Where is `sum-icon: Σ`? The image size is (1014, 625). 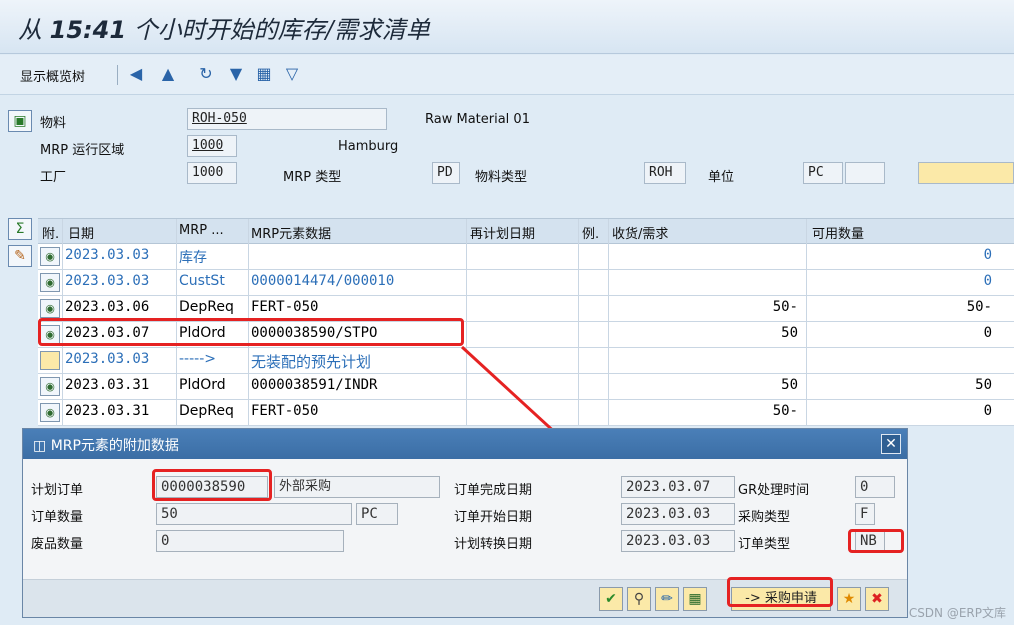 sum-icon: Σ is located at coordinates (20, 229).